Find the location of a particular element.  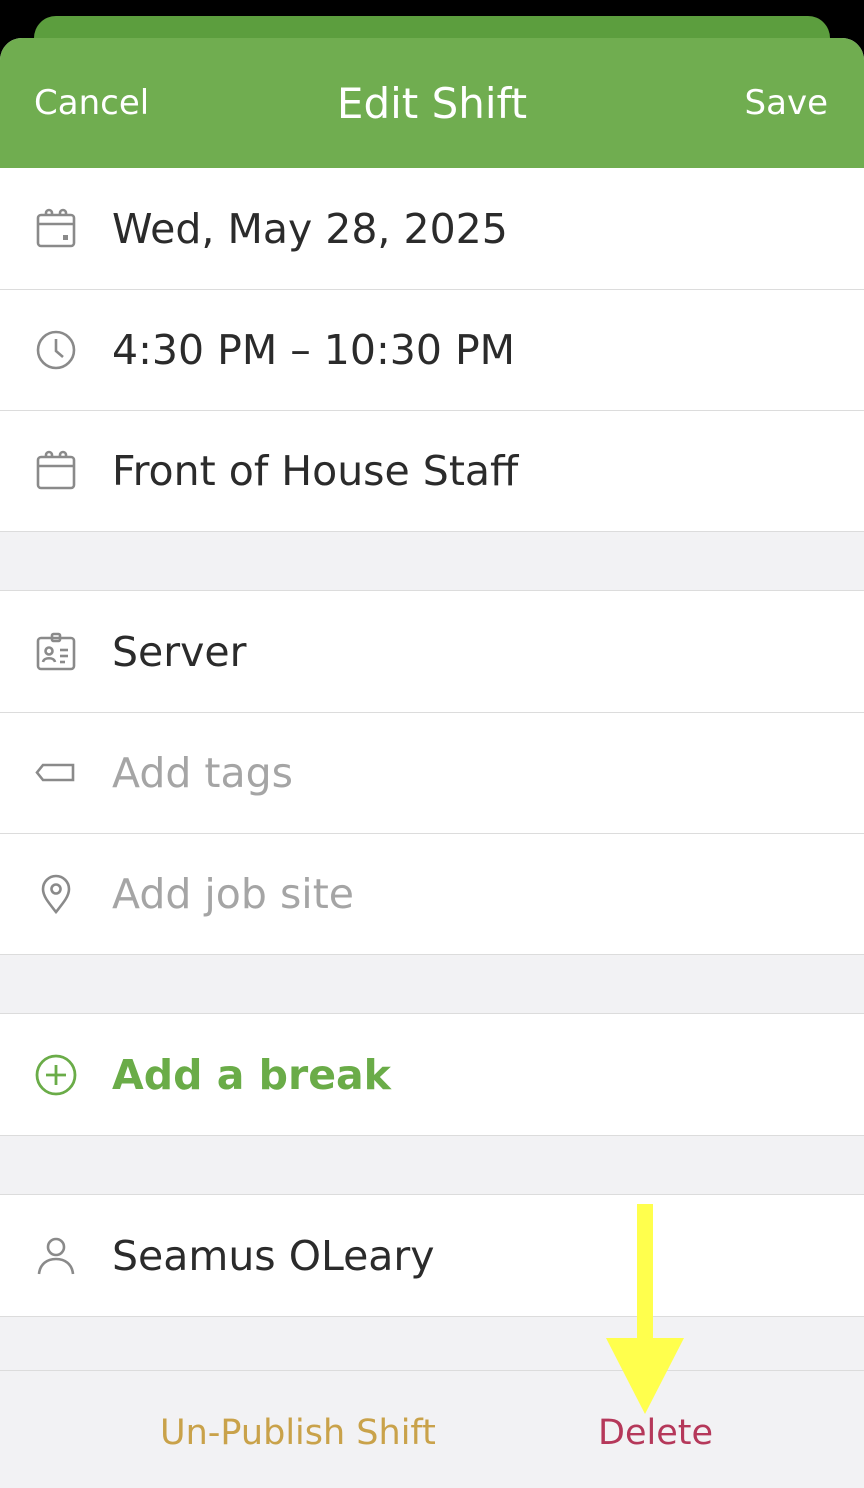

id-badge-icon is located at coordinates (56, 652).